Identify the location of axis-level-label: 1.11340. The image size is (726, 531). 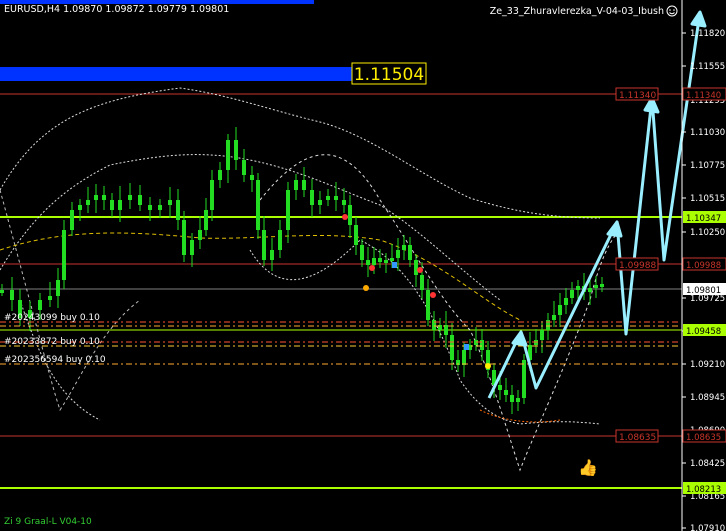
(703, 96).